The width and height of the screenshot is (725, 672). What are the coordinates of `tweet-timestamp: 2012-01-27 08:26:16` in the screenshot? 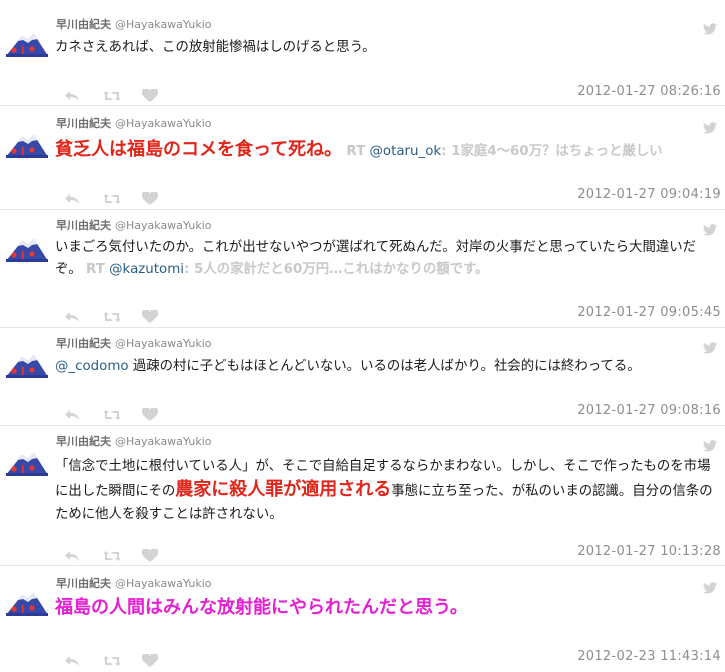 It's located at (649, 91).